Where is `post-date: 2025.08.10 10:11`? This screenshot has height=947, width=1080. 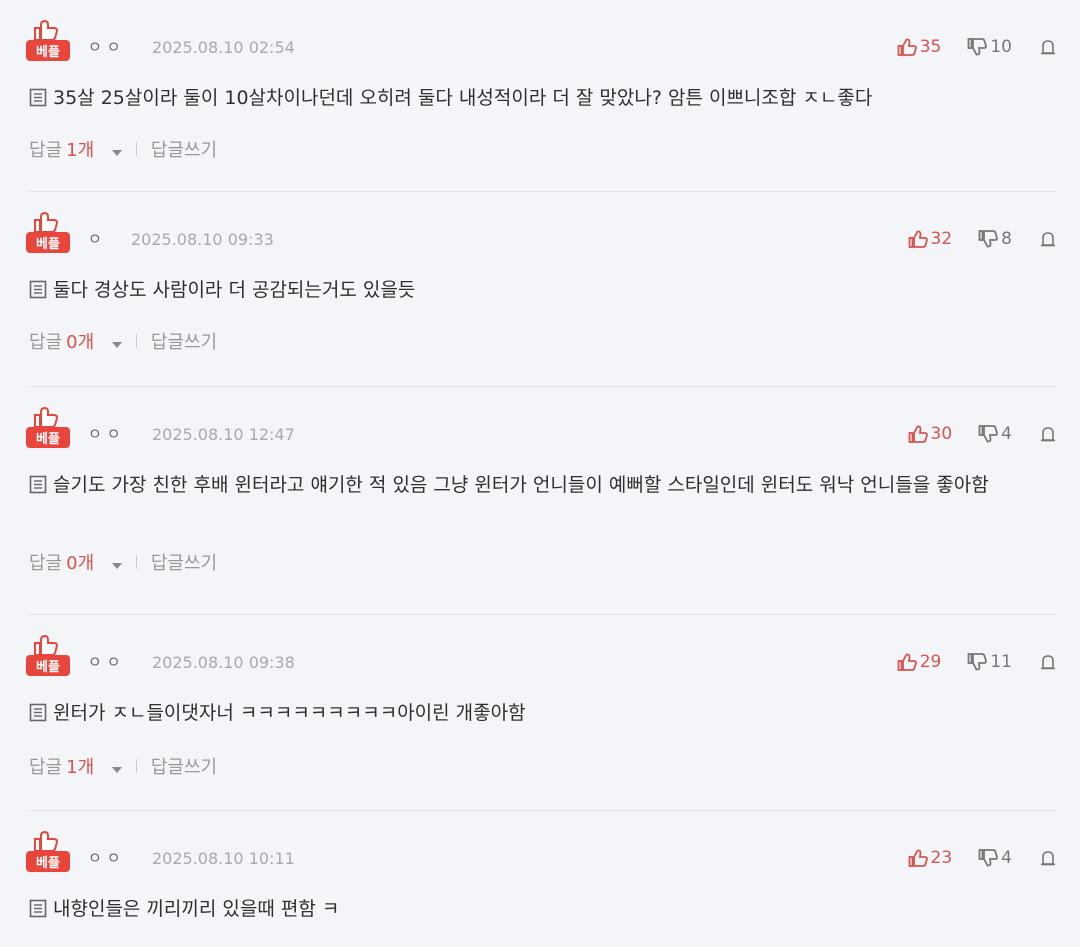
post-date: 2025.08.10 10:11 is located at coordinates (223, 858).